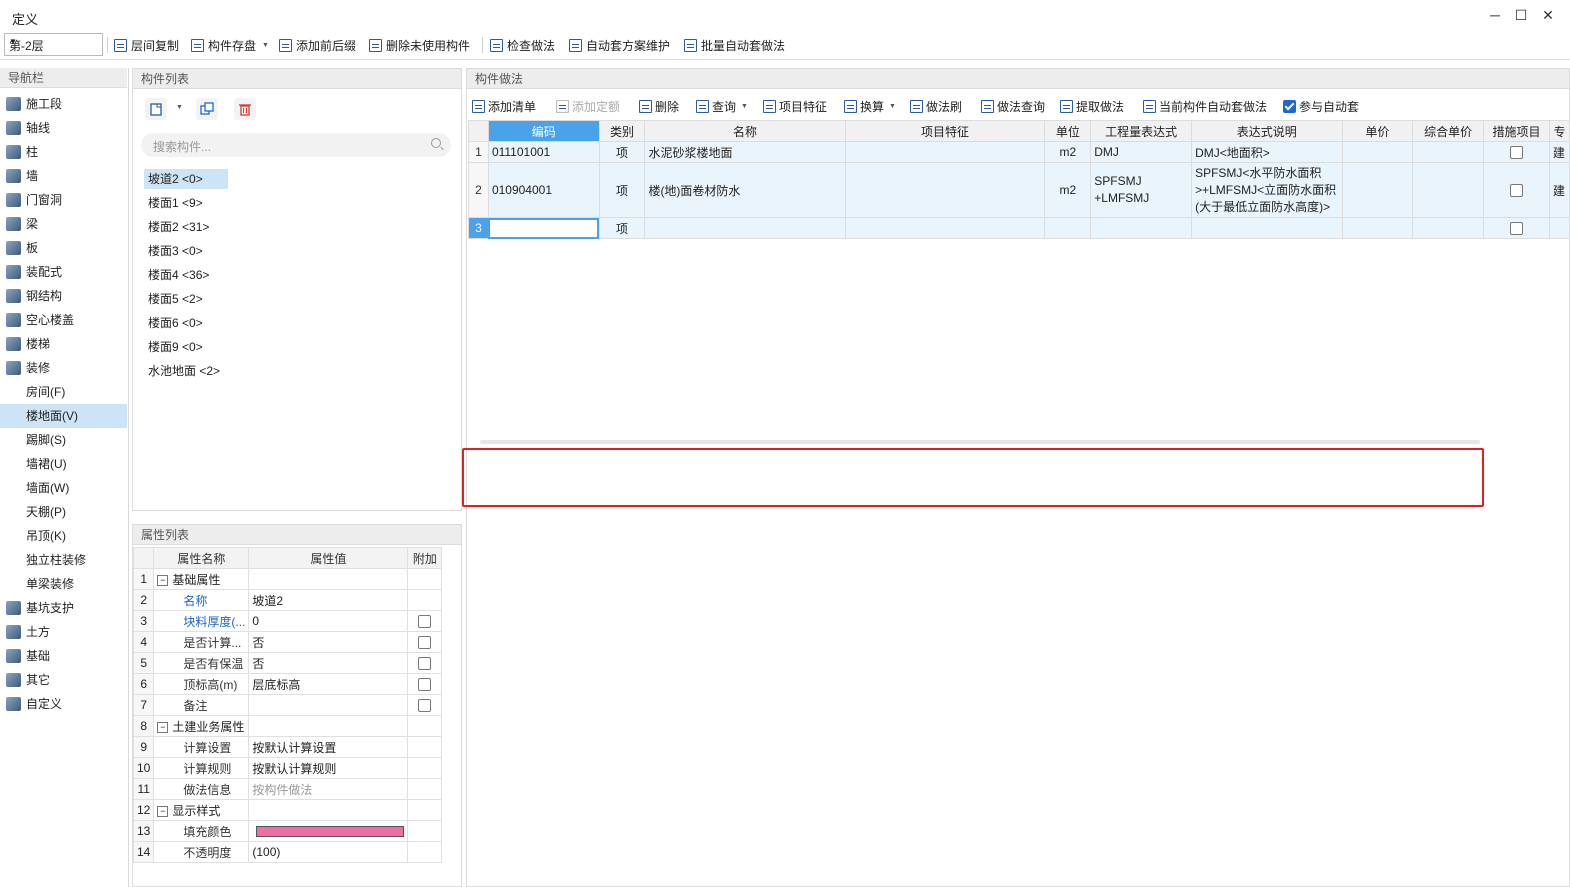 Image resolution: width=1570 pixels, height=887 pixels. I want to click on method-button-extract: 提取做法, so click(1092, 106).